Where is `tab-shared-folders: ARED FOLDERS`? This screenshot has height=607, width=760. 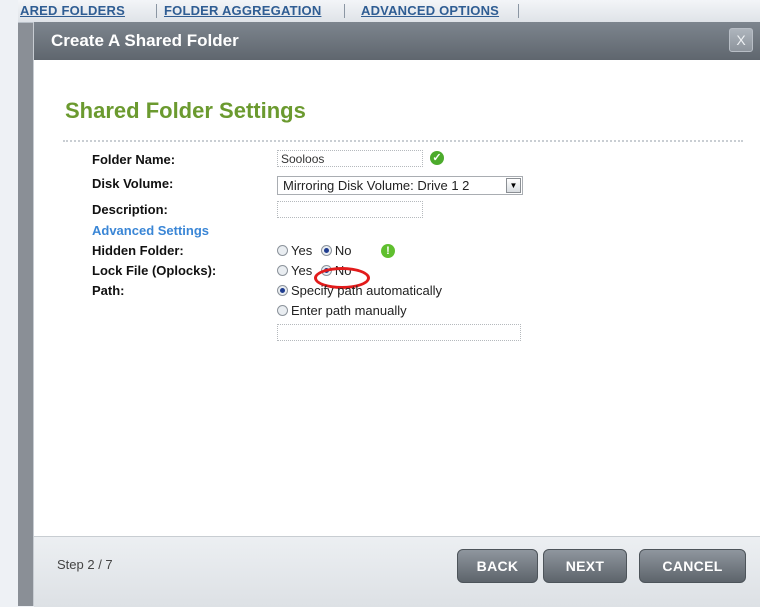 tab-shared-folders: ARED FOLDERS is located at coordinates (72, 10).